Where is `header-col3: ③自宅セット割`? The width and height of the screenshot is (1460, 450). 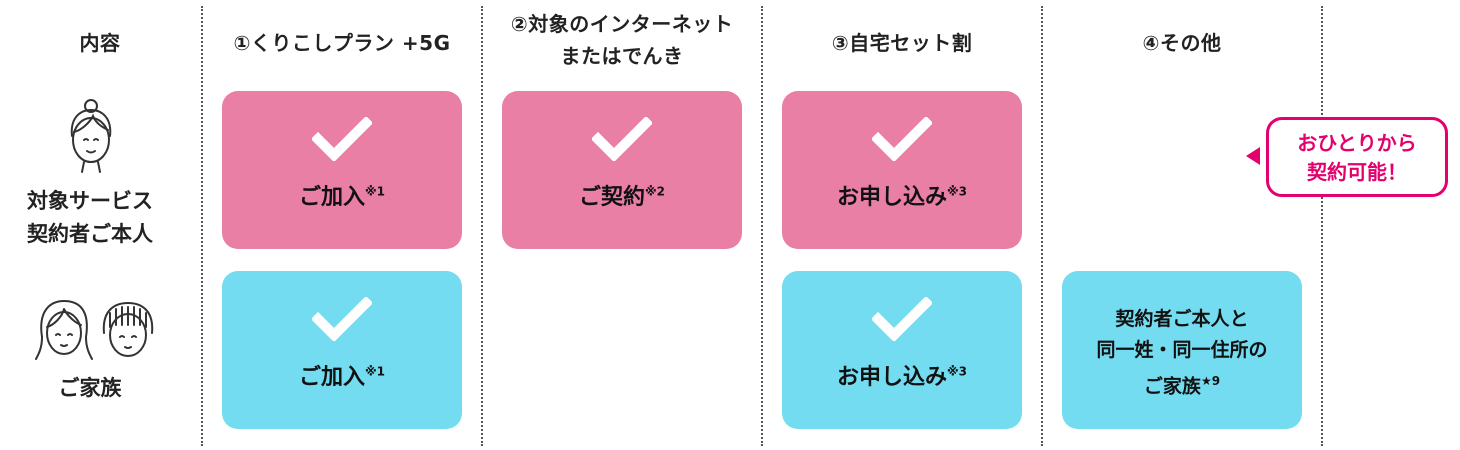
header-col3: ③自宅セット割 is located at coordinates (902, 43).